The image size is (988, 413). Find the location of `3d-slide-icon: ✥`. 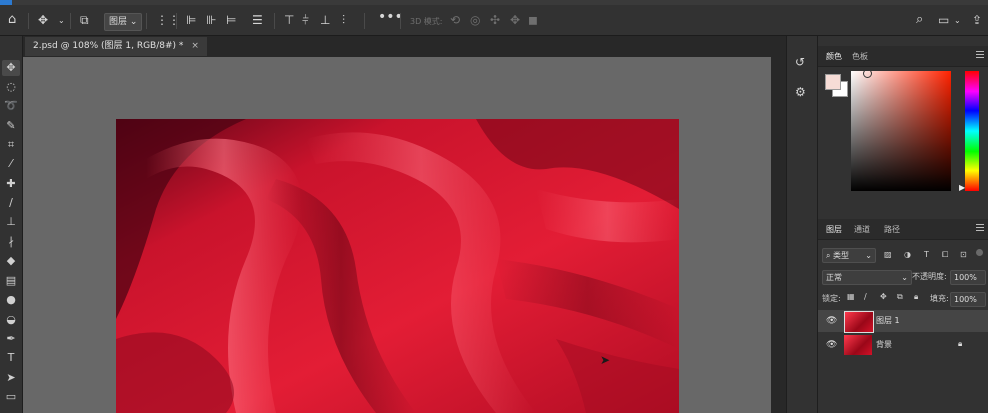

3d-slide-icon: ✥ is located at coordinates (515, 20).